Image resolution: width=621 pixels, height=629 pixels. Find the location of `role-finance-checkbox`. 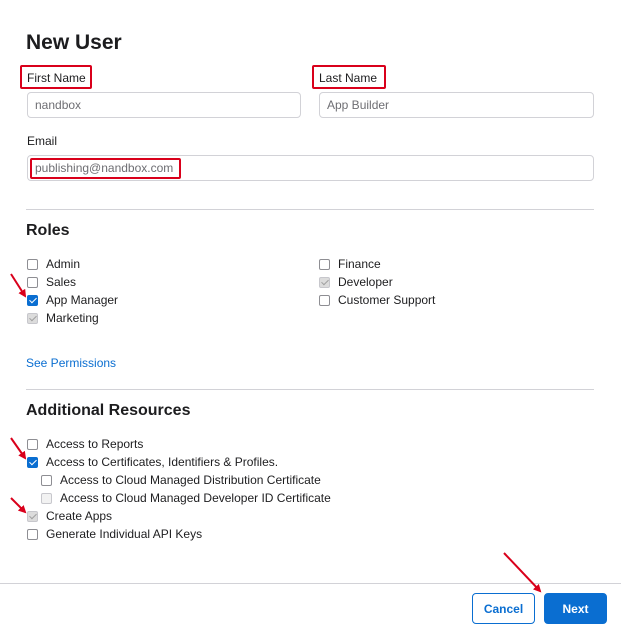

role-finance-checkbox is located at coordinates (324, 264).